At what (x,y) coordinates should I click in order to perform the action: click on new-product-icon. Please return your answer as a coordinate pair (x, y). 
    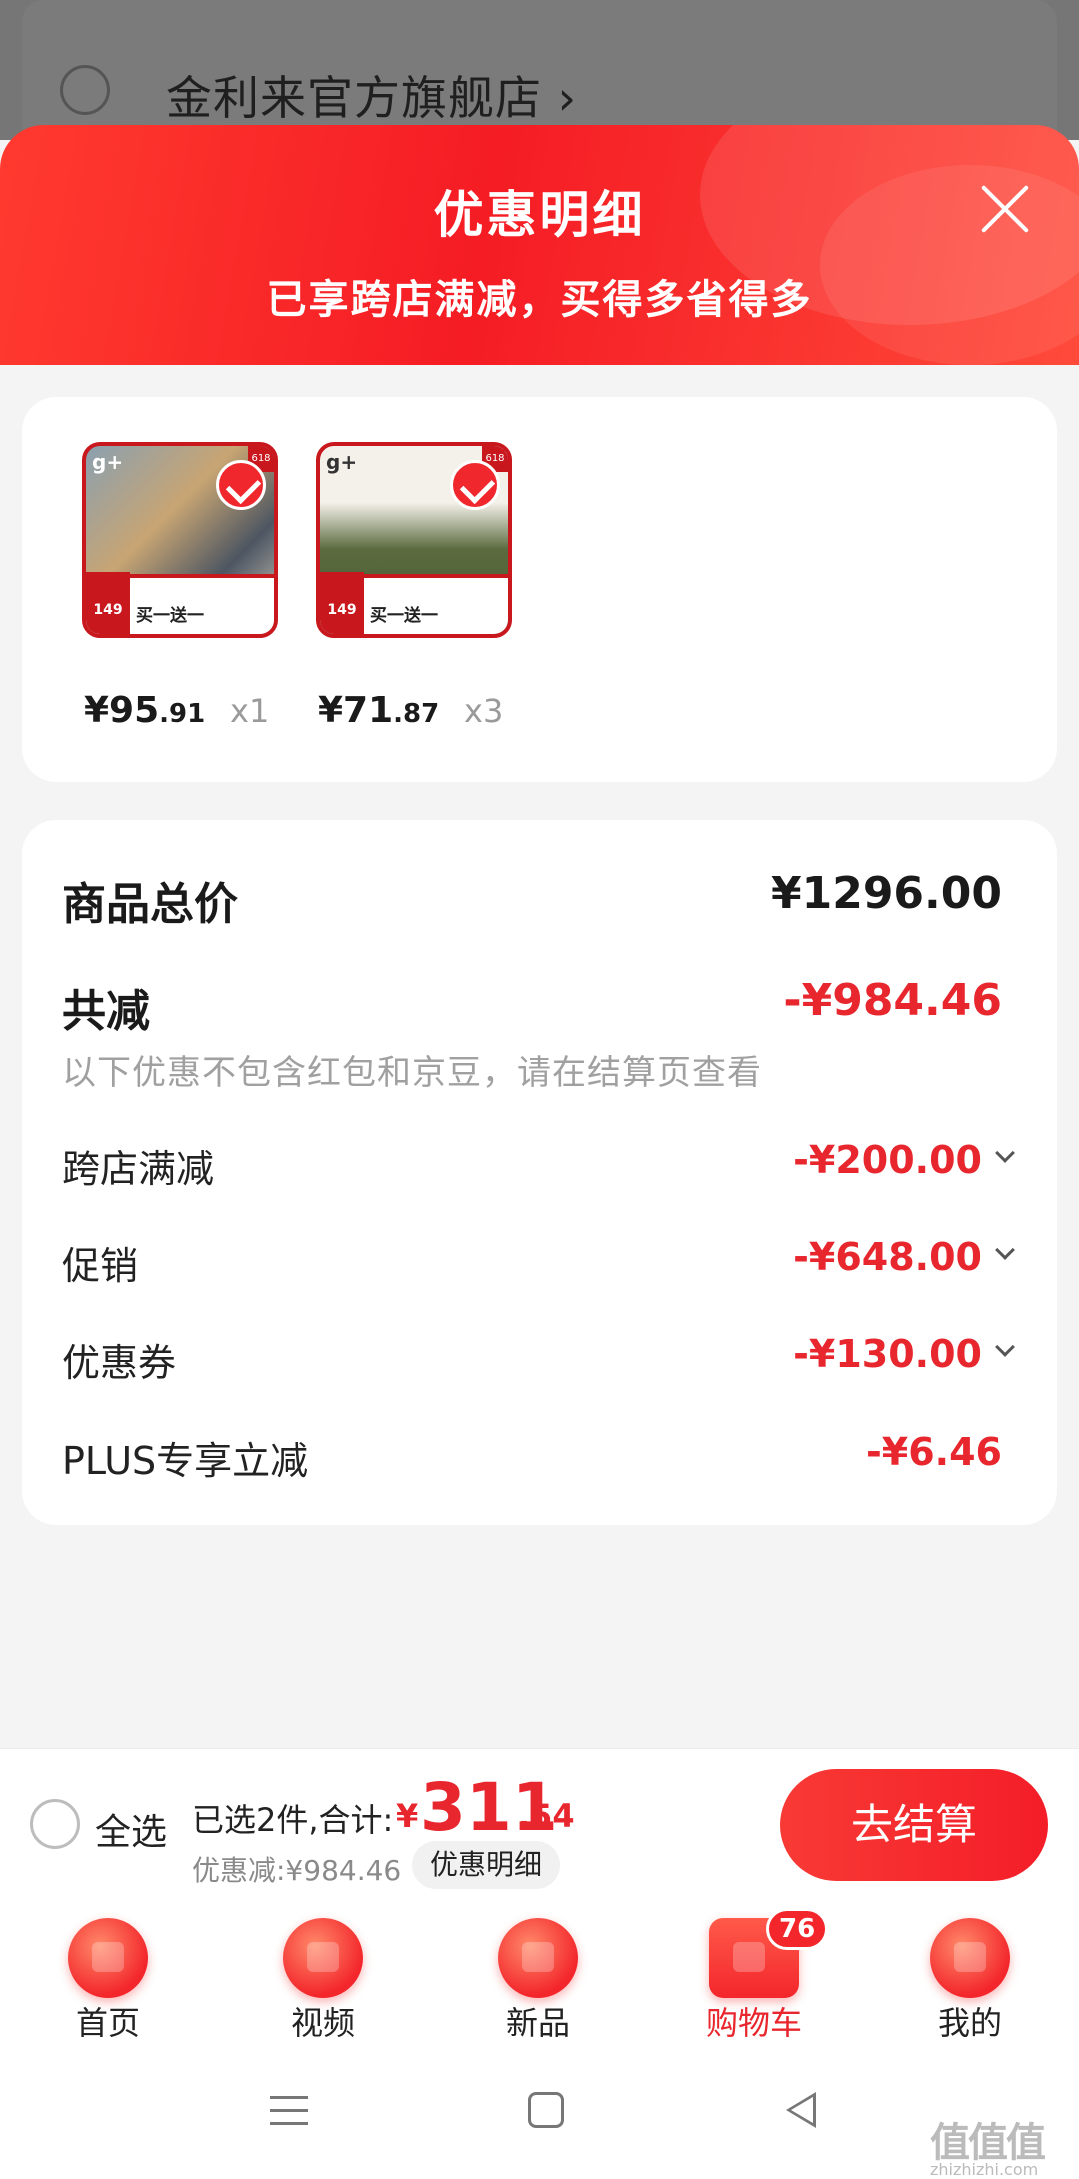
    Looking at the image, I should click on (538, 1958).